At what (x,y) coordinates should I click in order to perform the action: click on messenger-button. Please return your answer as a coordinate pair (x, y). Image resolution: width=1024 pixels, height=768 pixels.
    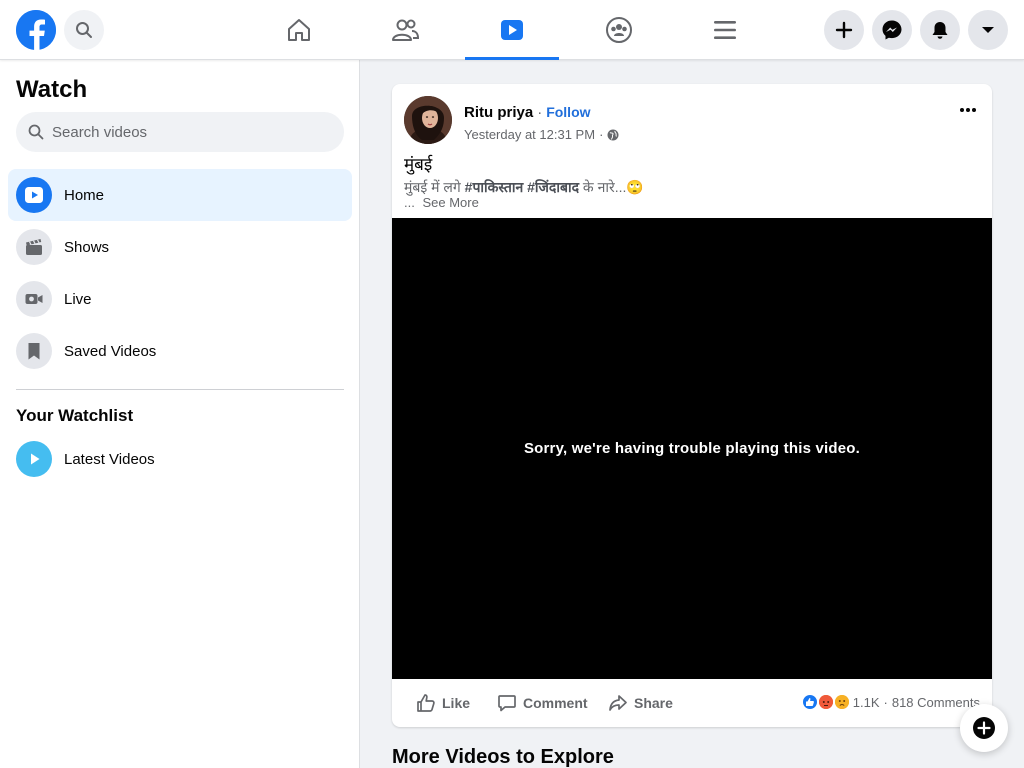
    Looking at the image, I should click on (892, 30).